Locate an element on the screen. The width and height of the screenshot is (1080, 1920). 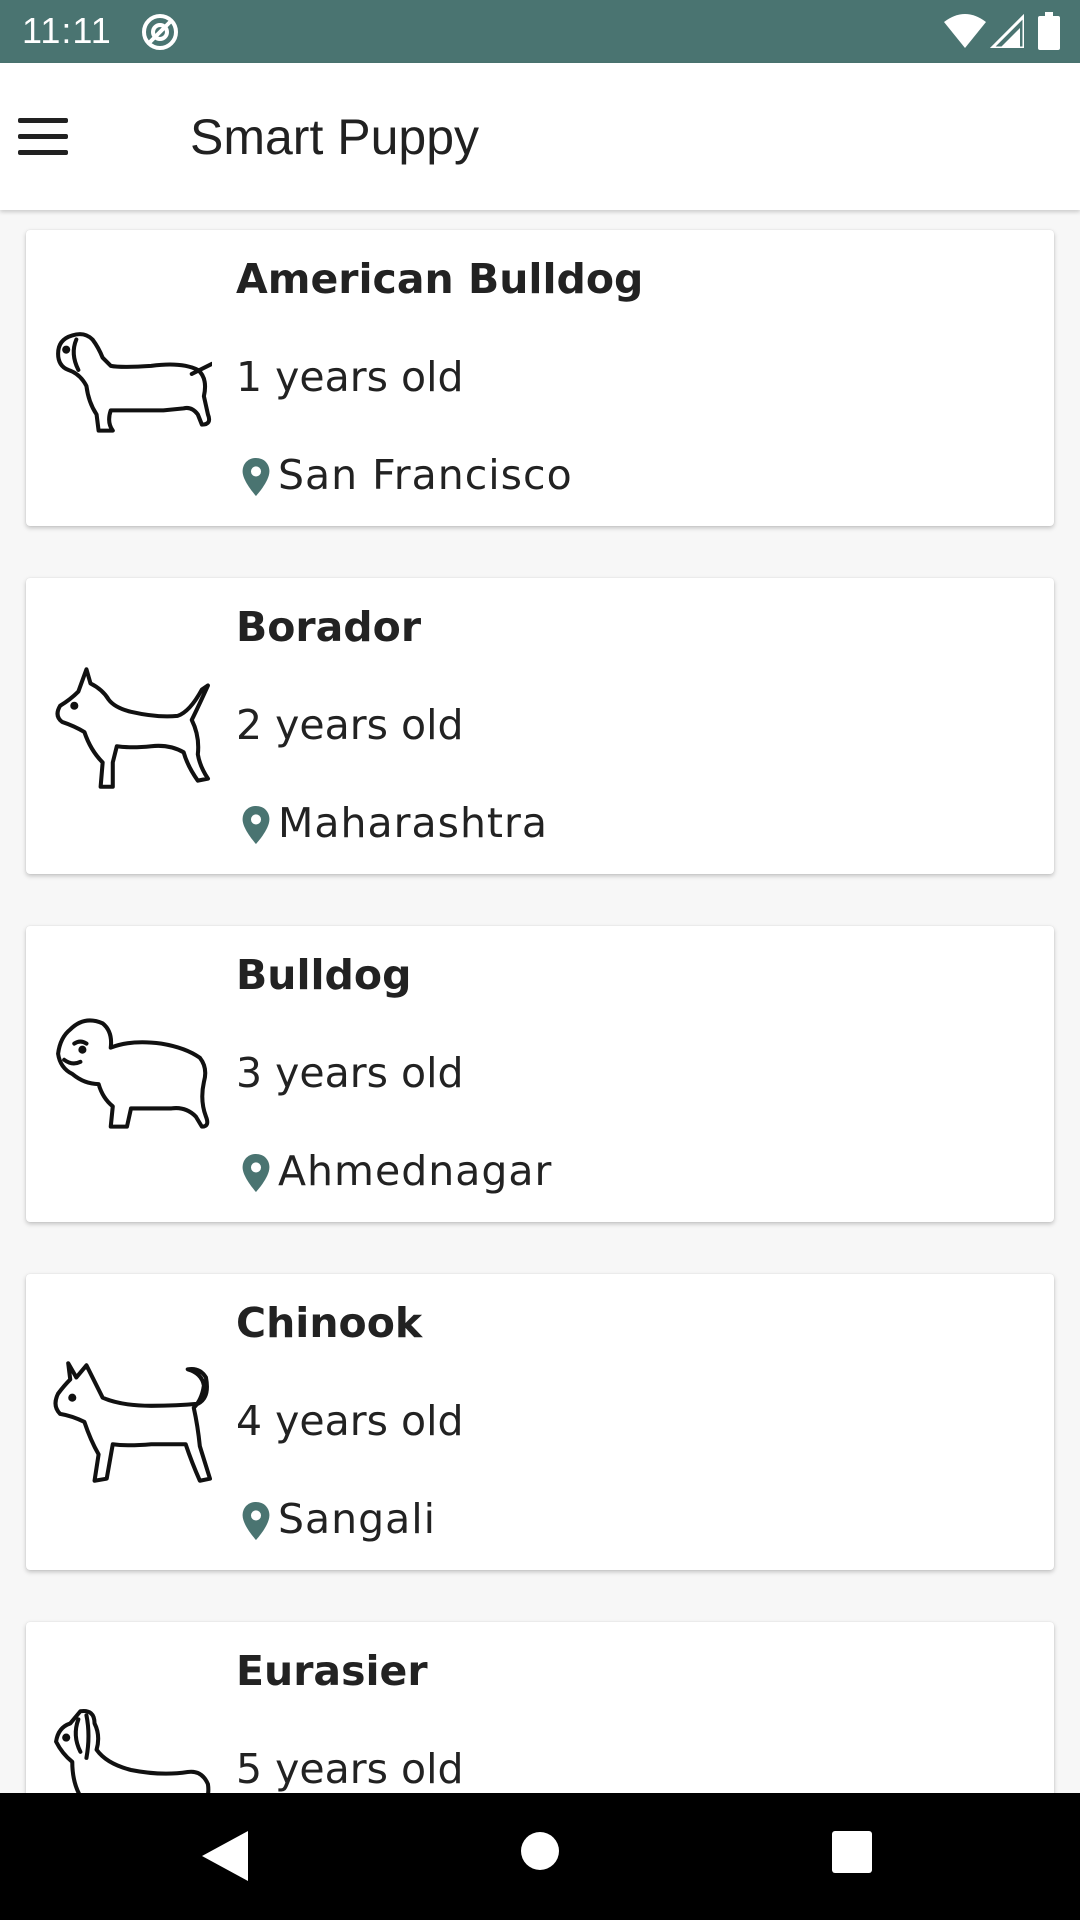
home-icon is located at coordinates (540, 1851).